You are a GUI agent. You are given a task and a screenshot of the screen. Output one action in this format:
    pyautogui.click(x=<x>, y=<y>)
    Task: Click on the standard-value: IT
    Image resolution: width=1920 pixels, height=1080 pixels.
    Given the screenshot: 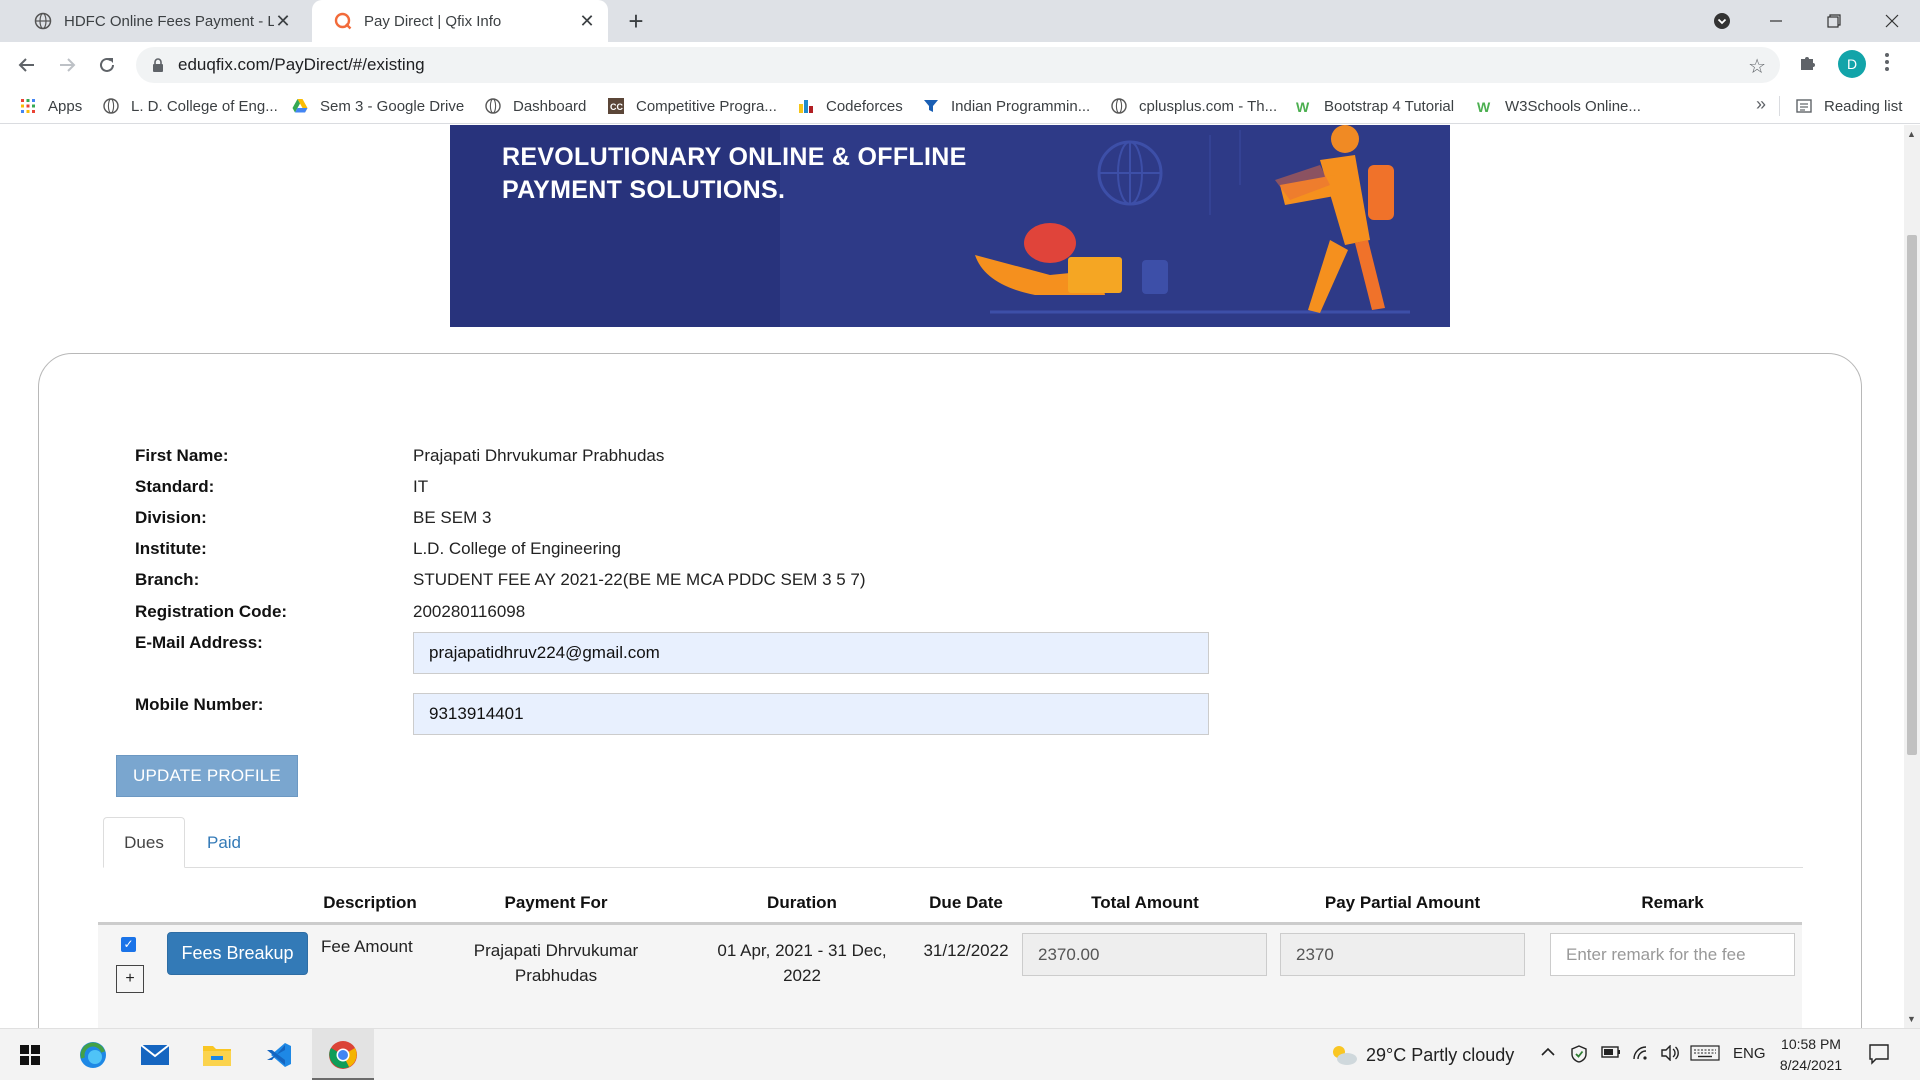 What is the action you would take?
    pyautogui.click(x=421, y=486)
    